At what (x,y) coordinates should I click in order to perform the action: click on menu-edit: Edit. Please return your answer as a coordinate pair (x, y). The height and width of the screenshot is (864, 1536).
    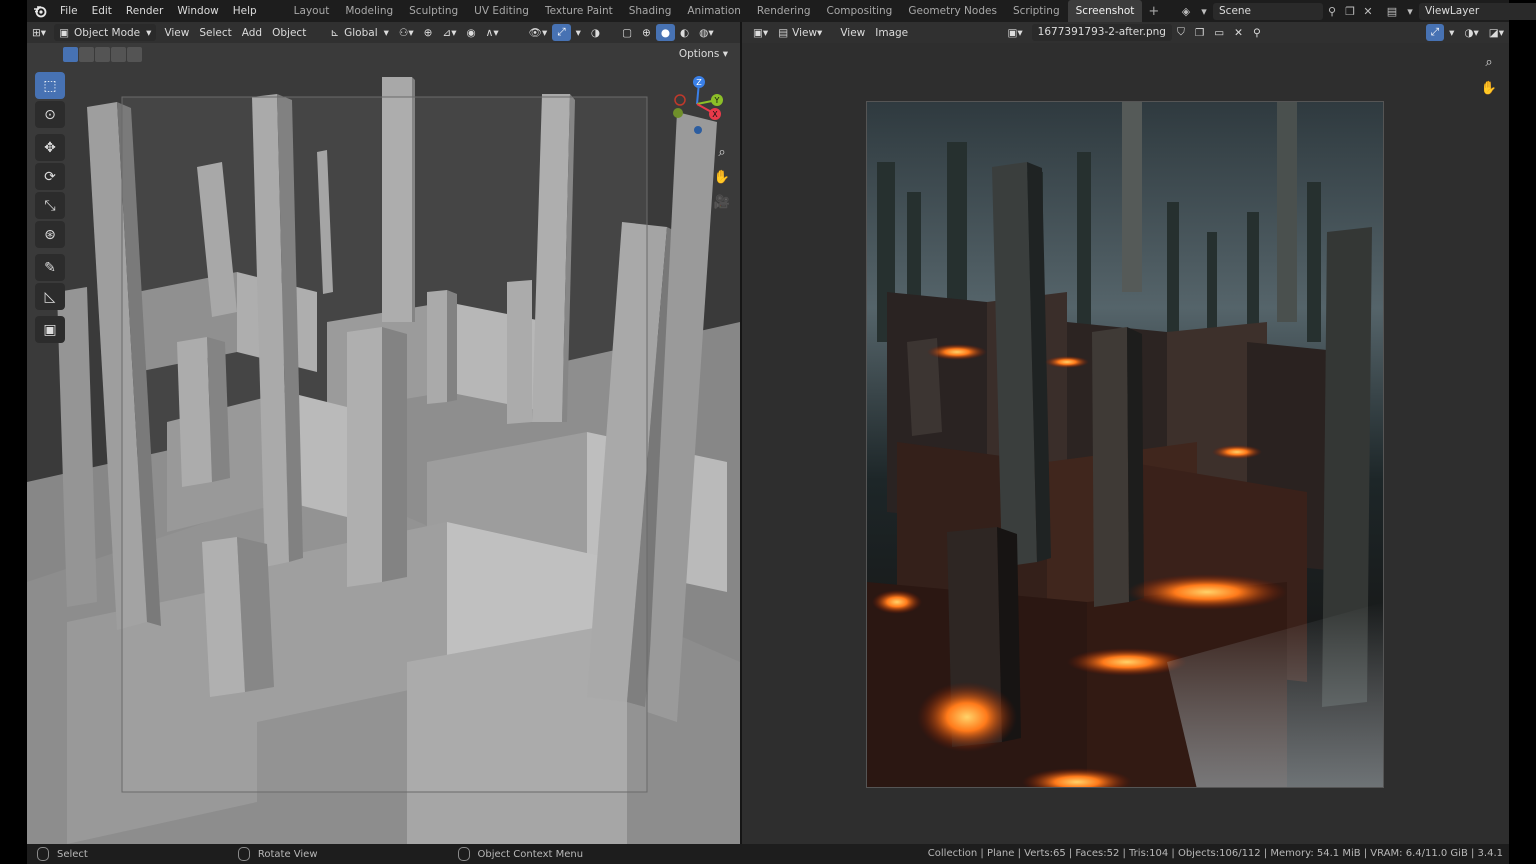
    Looking at the image, I should click on (102, 11).